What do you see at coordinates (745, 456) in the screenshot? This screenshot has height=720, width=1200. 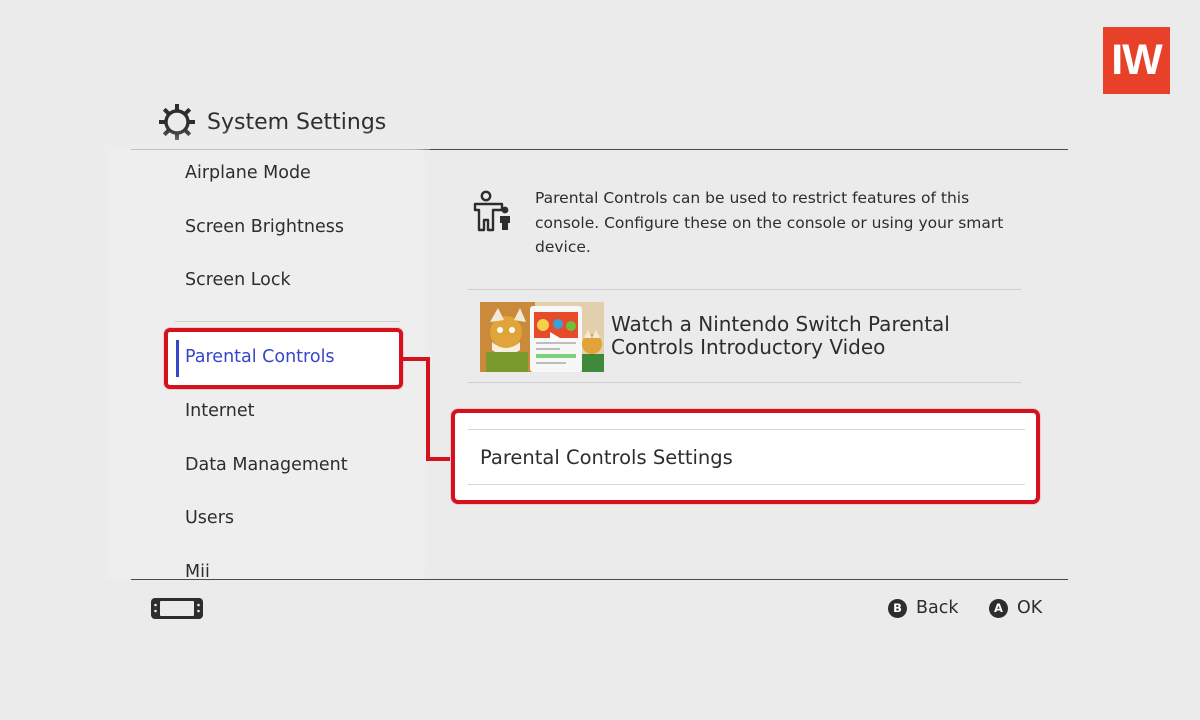 I see `parental-controls-settings-button: Parental Controls Settings` at bounding box center [745, 456].